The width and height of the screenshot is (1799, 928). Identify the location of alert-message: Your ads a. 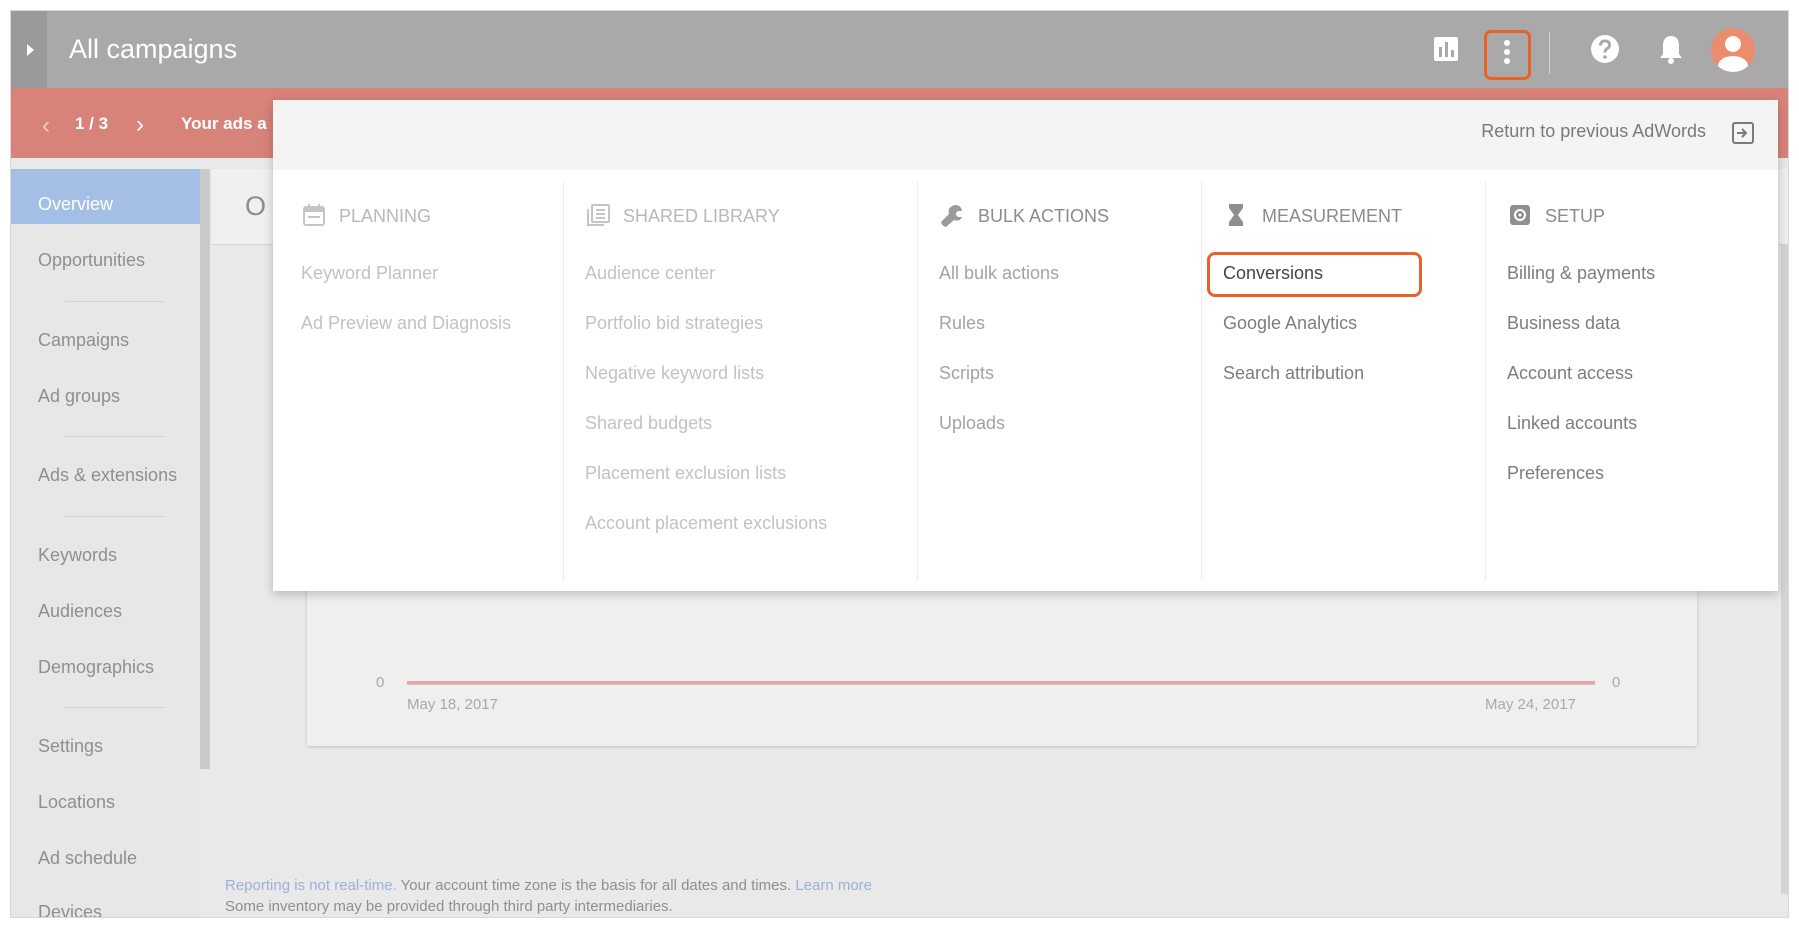
(224, 123).